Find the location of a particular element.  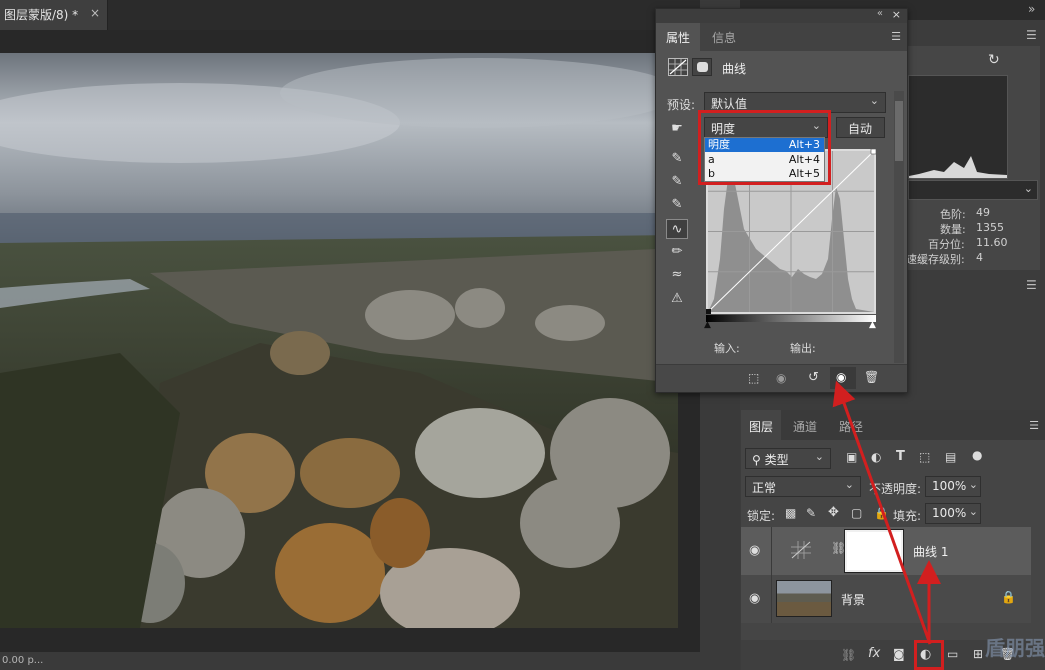

annotation-arrows is located at coordinates (886, 512).